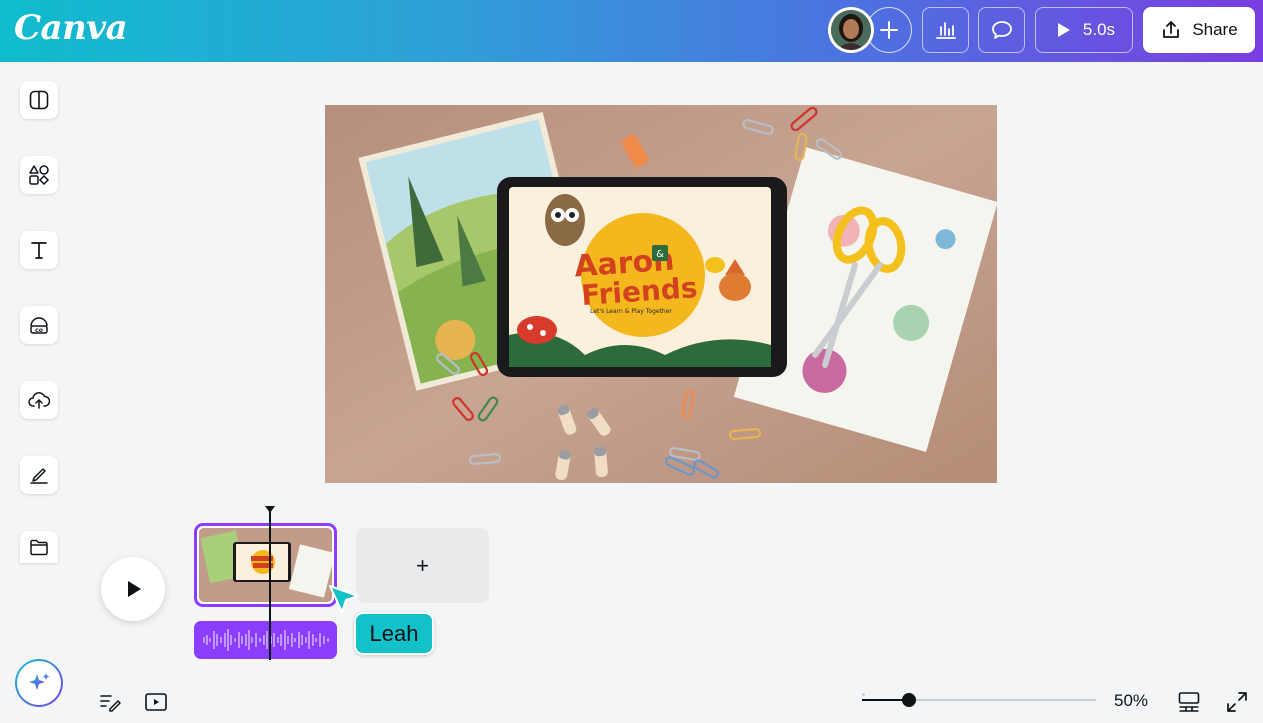  What do you see at coordinates (270, 509) in the screenshot?
I see `playhead-handle-icon` at bounding box center [270, 509].